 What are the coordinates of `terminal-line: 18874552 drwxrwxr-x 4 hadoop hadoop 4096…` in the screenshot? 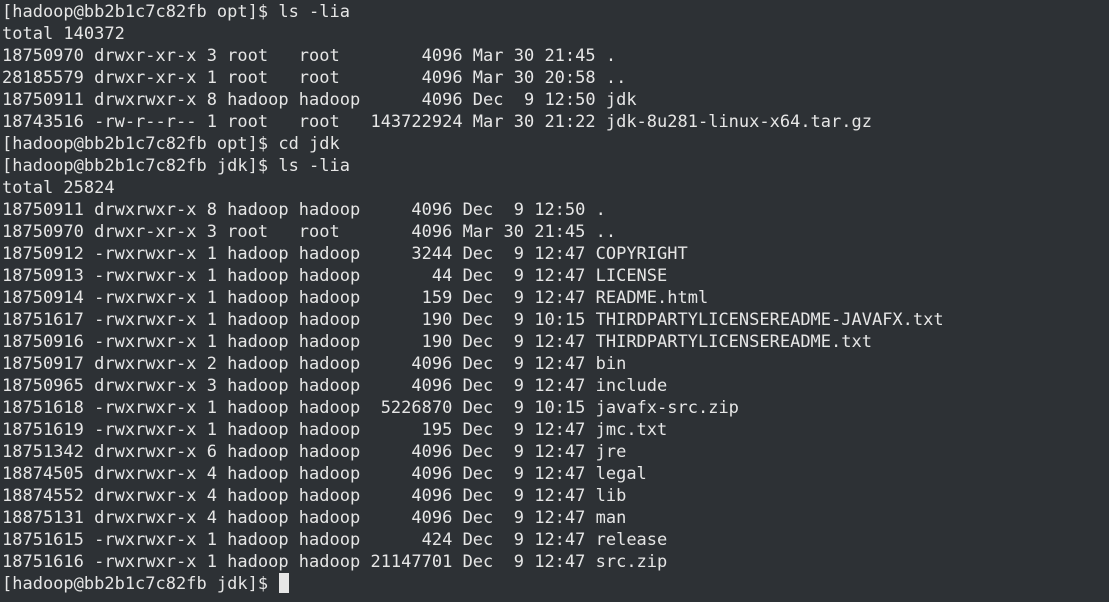 It's located at (314, 496).